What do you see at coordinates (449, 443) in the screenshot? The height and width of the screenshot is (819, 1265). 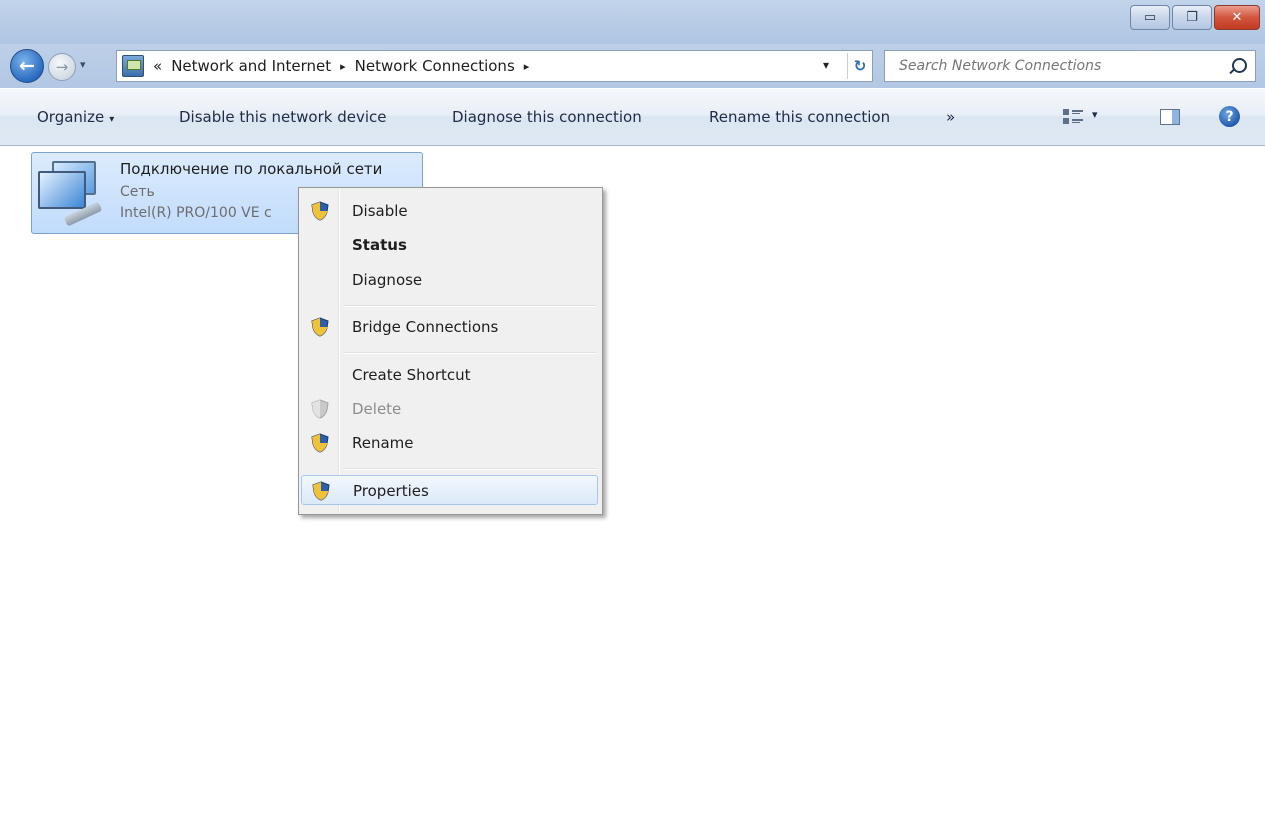 I see `menu-item-rename: Rename` at bounding box center [449, 443].